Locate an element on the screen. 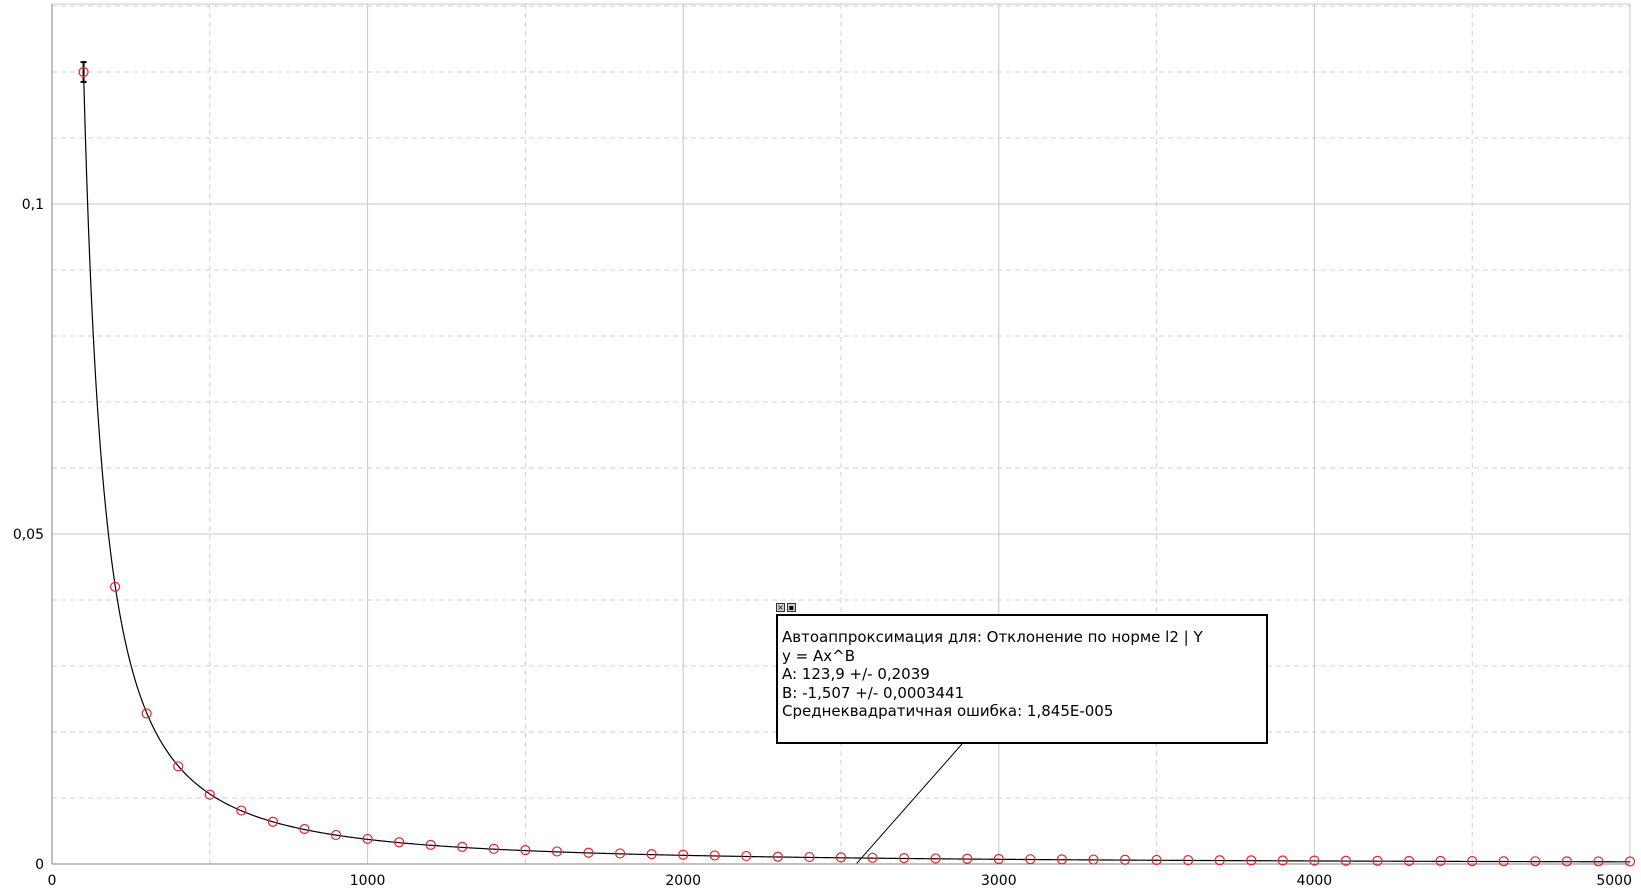  x-tick-label: 4000 is located at coordinates (1315, 881).